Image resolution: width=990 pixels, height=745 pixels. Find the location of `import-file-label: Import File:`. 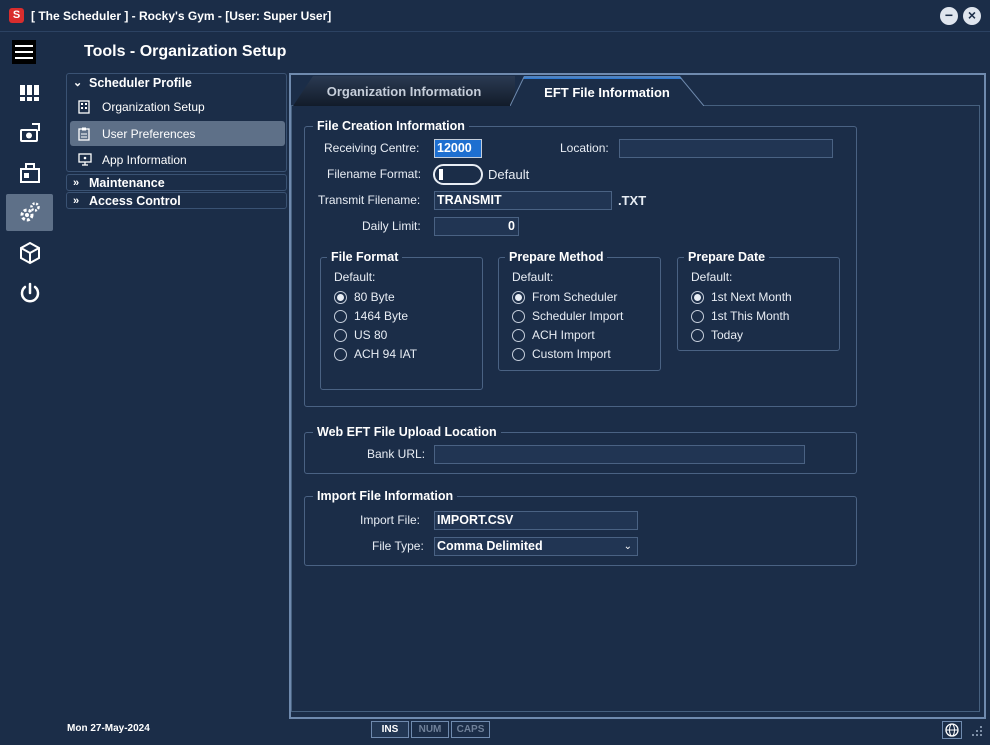

import-file-label: Import File: is located at coordinates (390, 520).